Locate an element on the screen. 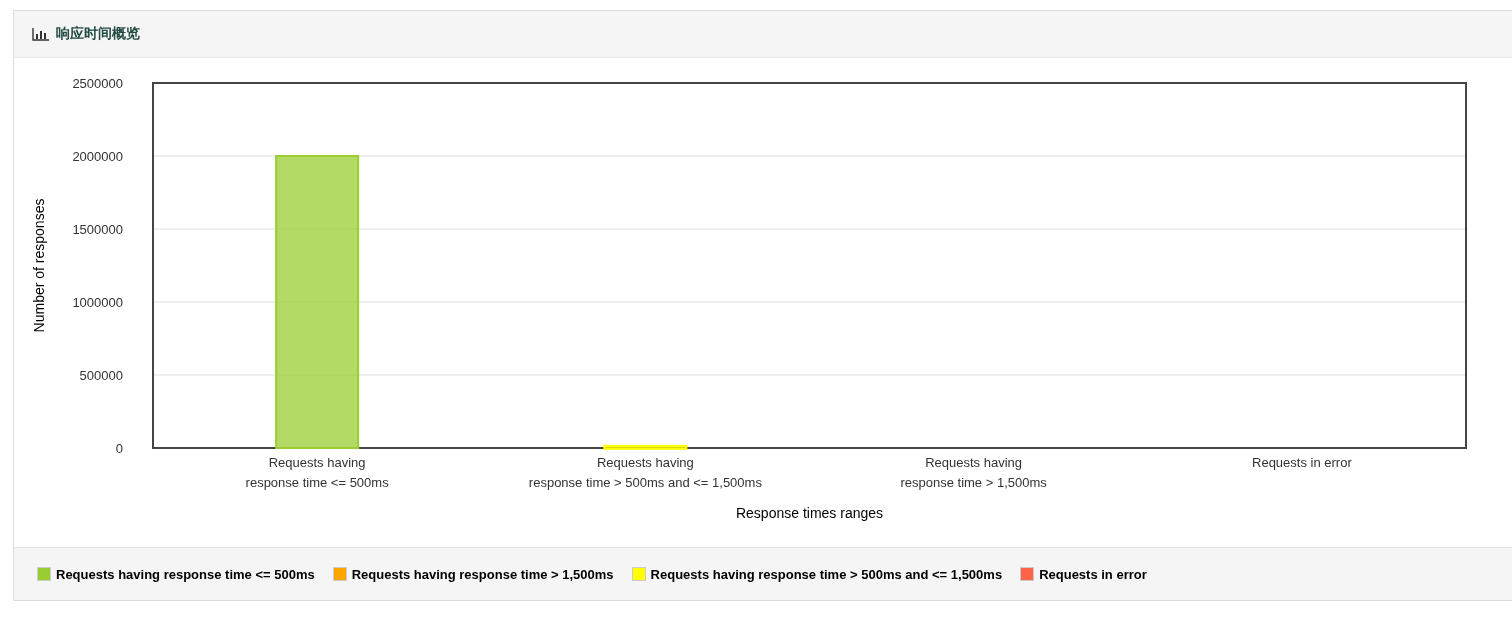 The image size is (1512, 619). y-tick-label: 0 is located at coordinates (119, 448).